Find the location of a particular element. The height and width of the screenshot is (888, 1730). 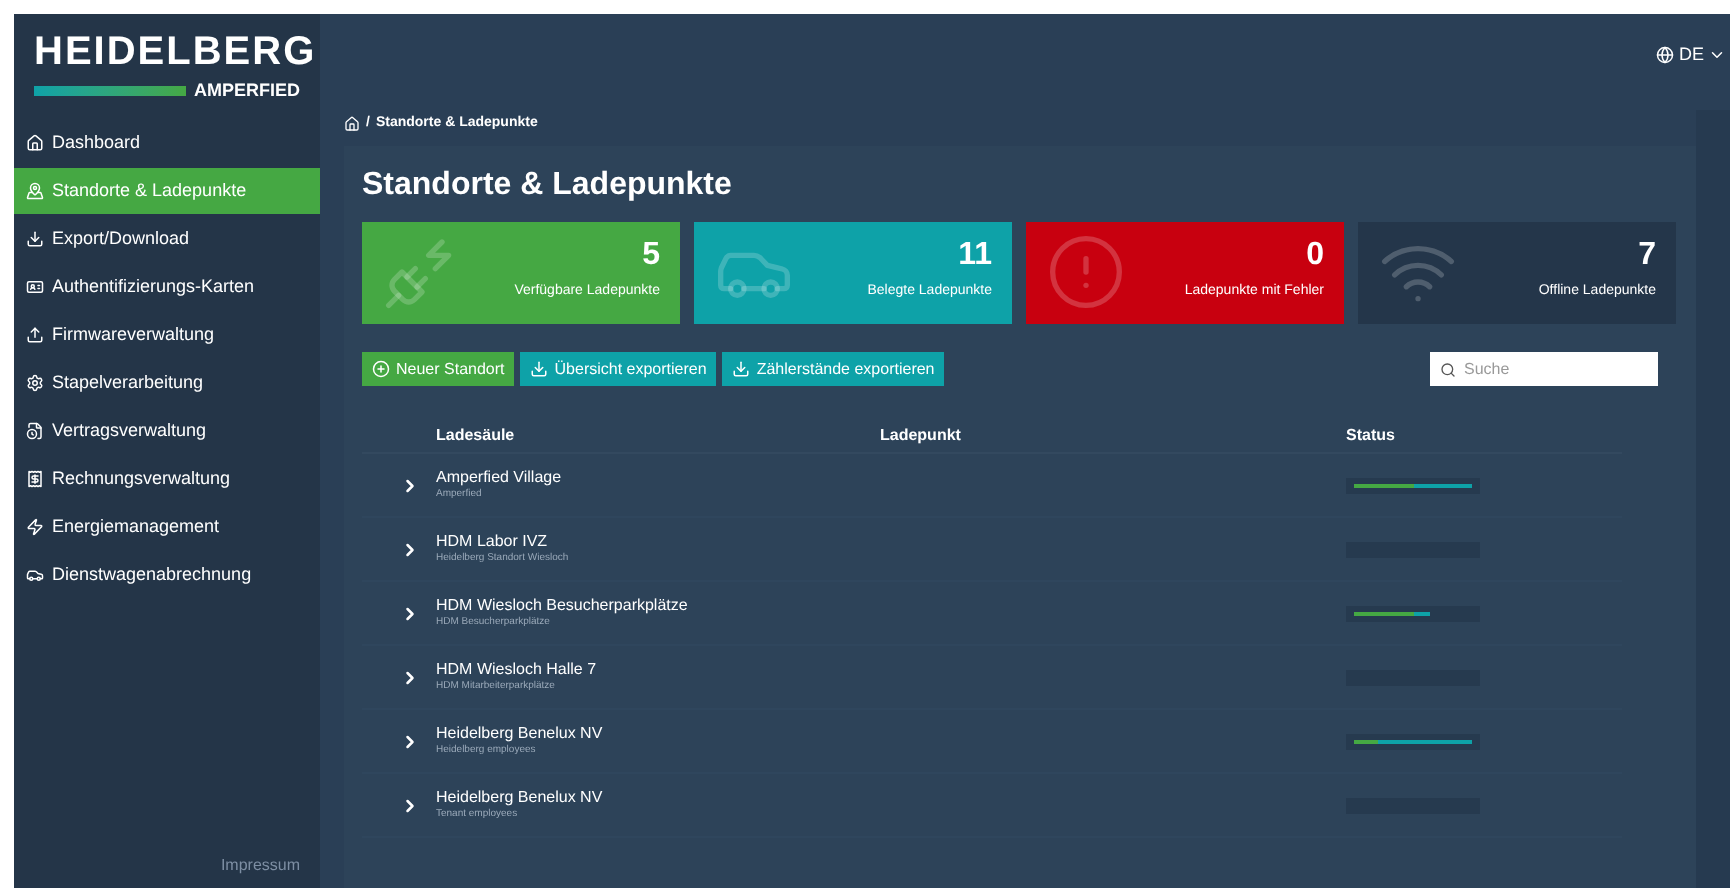

sidebar-item: Authentifizierungs-Karten is located at coordinates (167, 287).